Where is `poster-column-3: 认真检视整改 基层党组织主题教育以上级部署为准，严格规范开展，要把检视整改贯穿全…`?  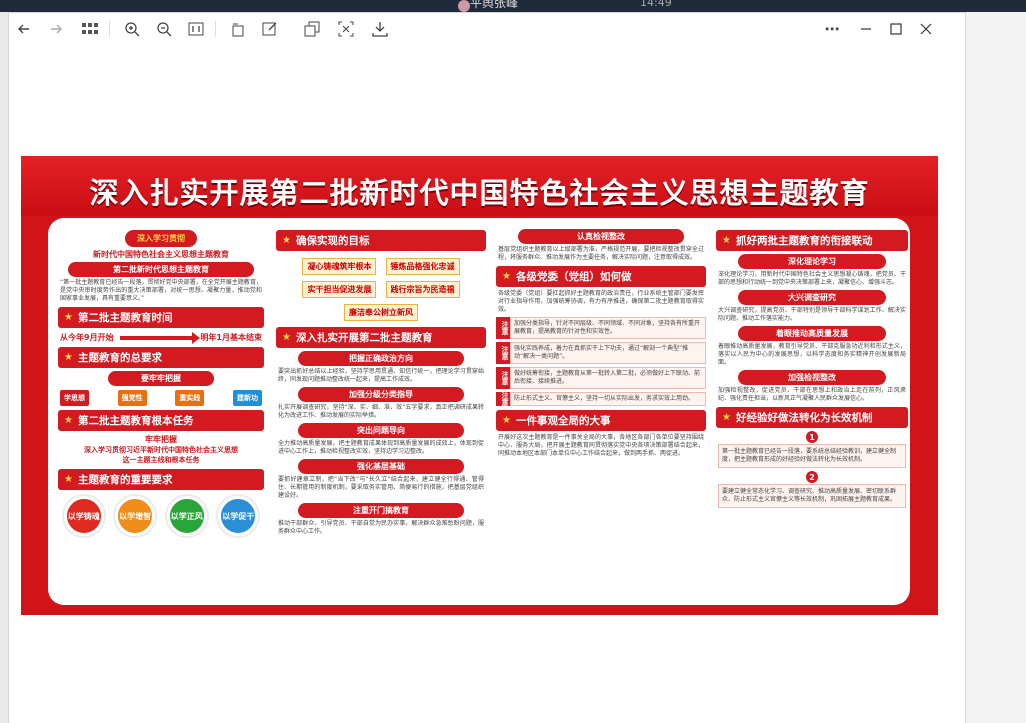
poster-column-3: 认真检视整改 基层党组织主题教育以上级部署为准，严格规范开展，要把检视整改贯穿全… is located at coordinates (601, 342).